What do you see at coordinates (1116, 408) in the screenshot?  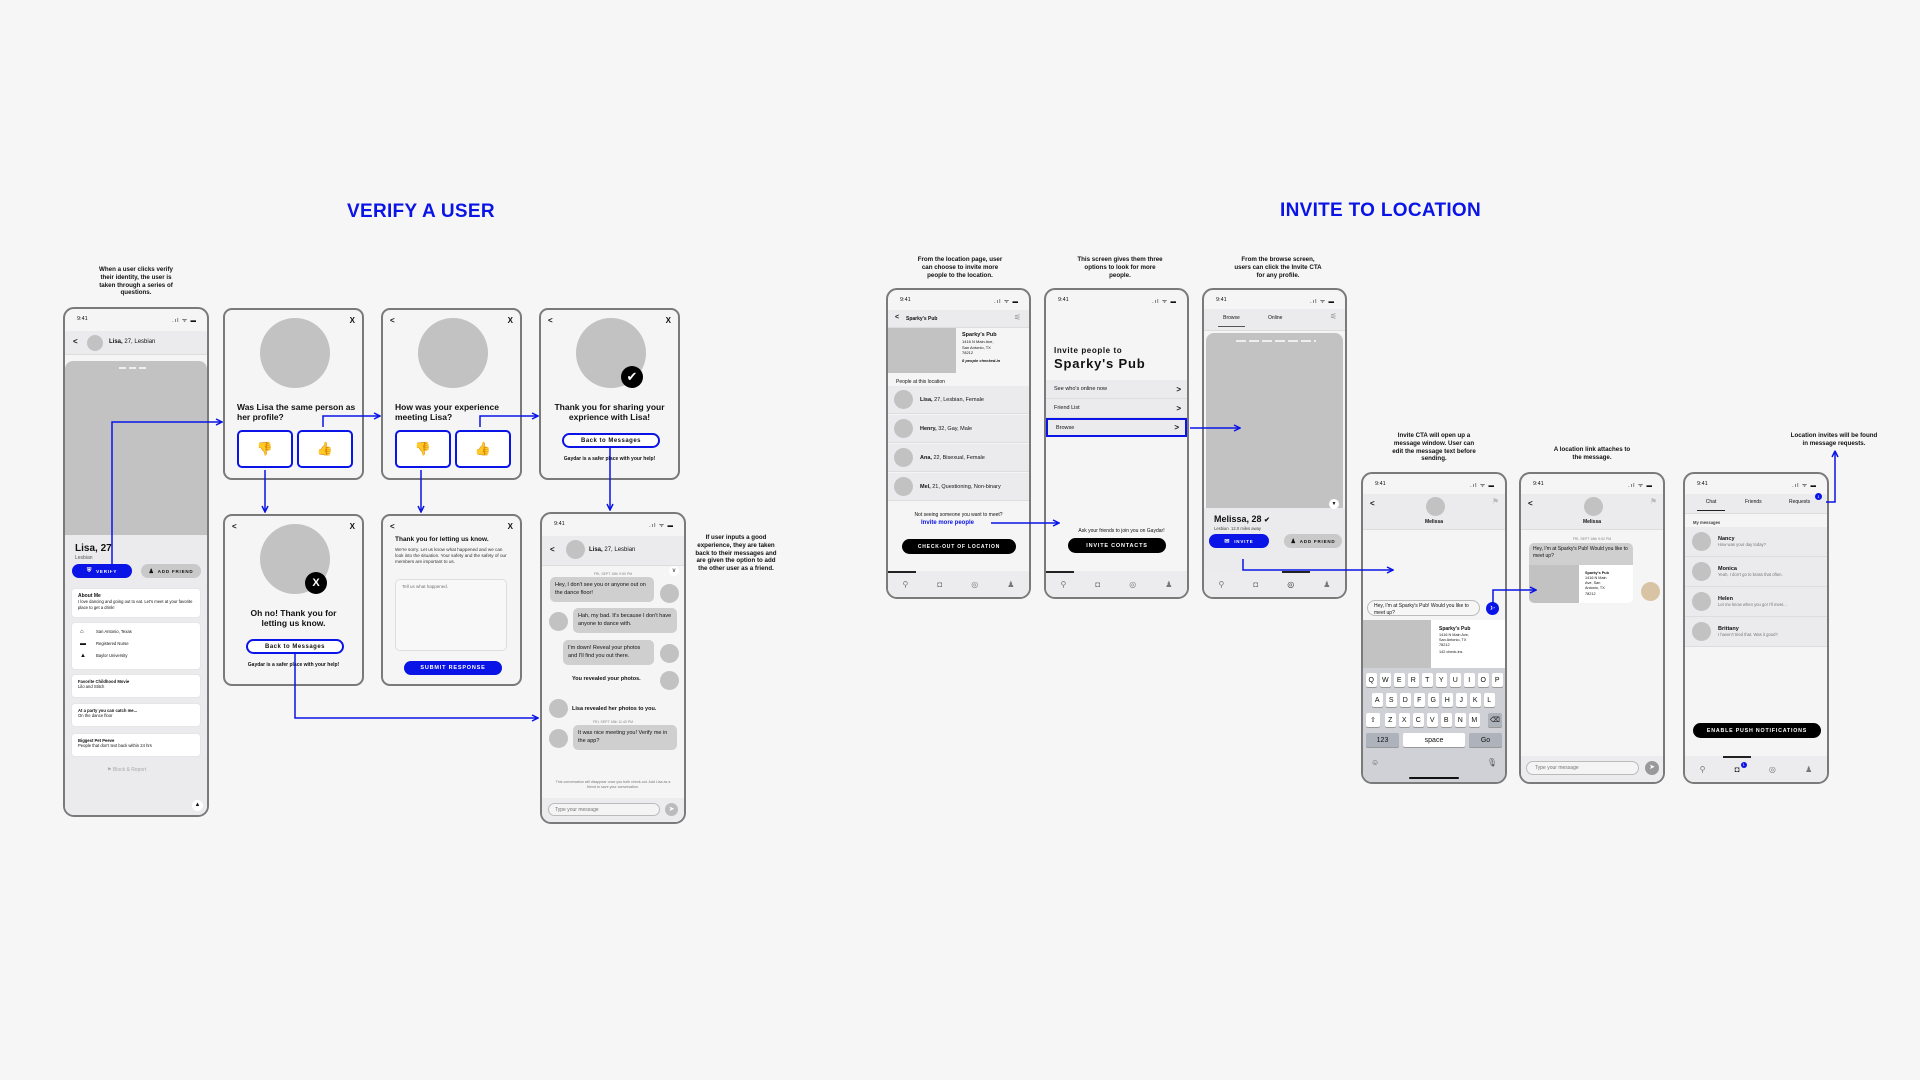 I see `option-friend-list: Friend List >` at bounding box center [1116, 408].